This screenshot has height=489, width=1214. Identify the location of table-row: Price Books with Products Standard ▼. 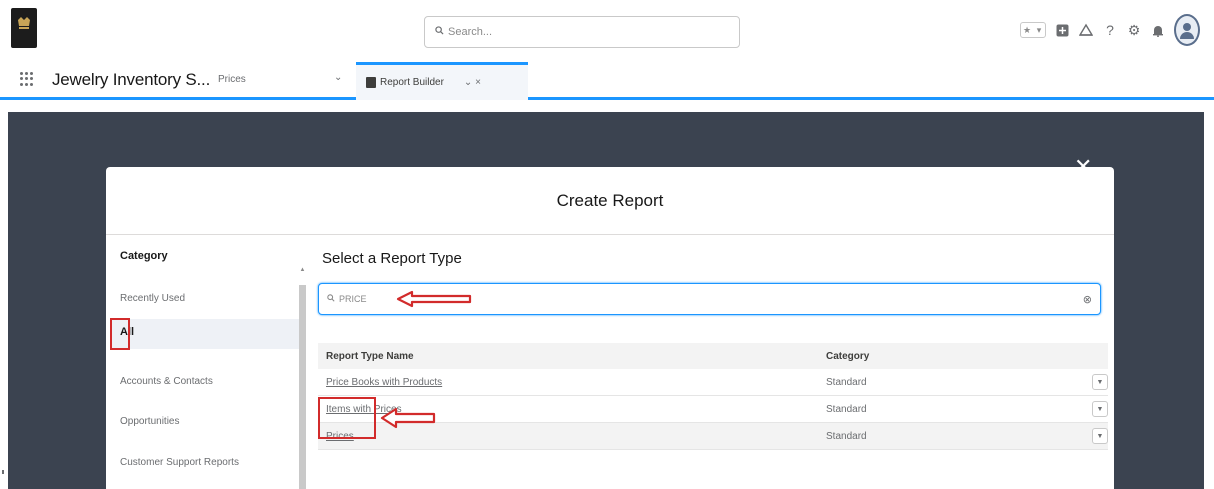
(713, 382).